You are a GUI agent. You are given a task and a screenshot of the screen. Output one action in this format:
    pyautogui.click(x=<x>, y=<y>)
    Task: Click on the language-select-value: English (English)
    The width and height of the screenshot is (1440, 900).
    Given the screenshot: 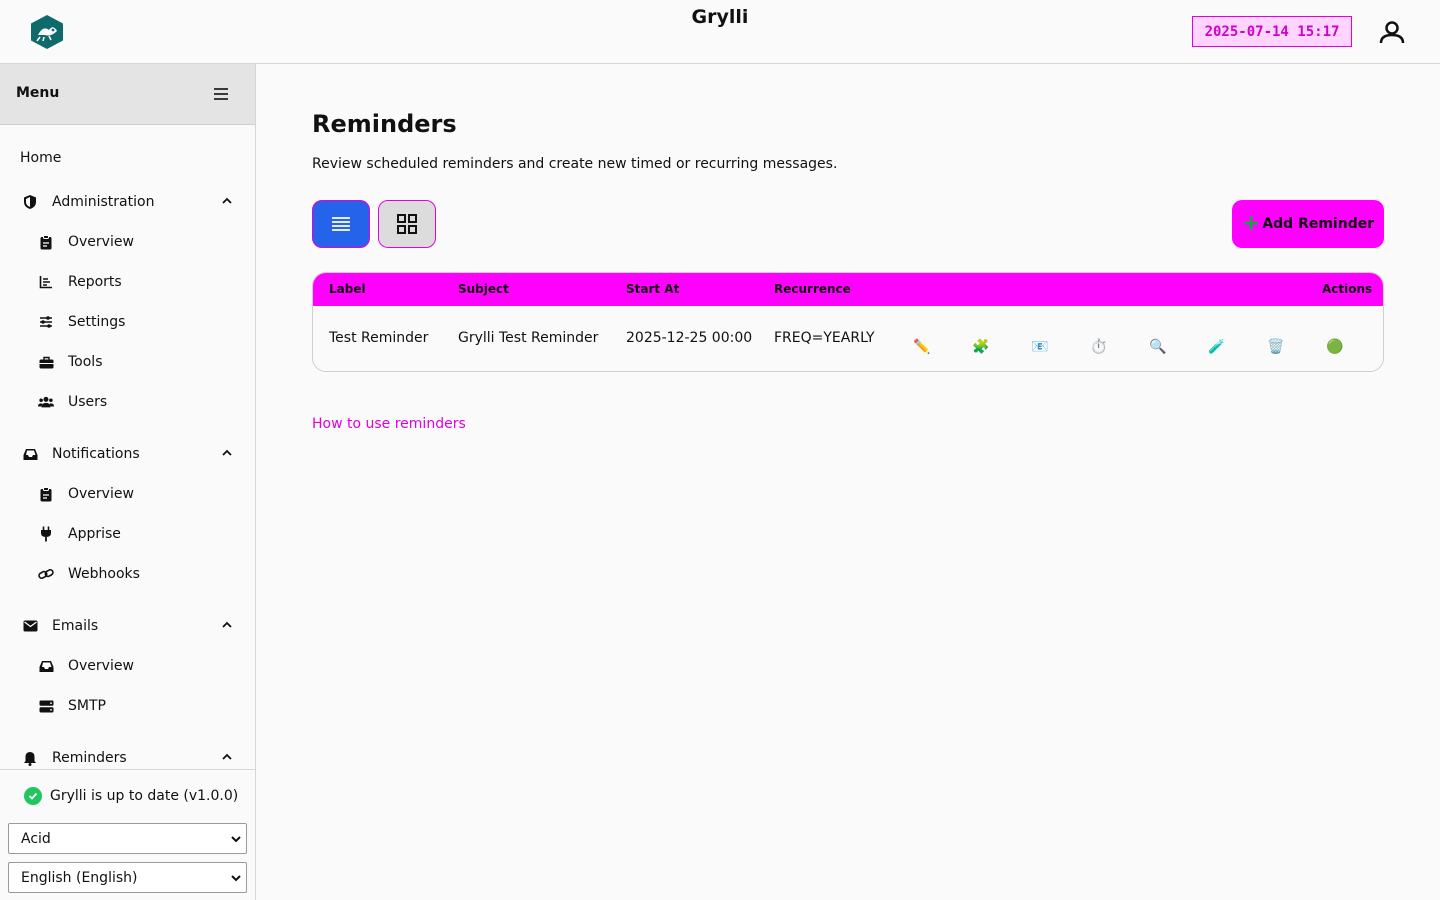 What is the action you would take?
    pyautogui.click(x=79, y=877)
    